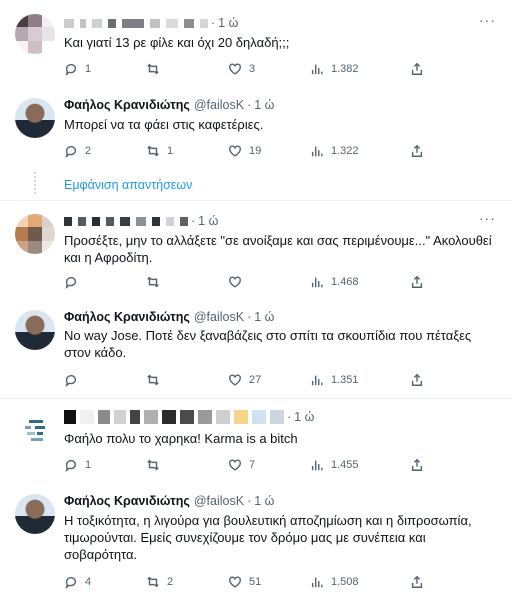 This screenshot has width=512, height=600. What do you see at coordinates (105, 151) in the screenshot?
I see `reply-button: 2` at bounding box center [105, 151].